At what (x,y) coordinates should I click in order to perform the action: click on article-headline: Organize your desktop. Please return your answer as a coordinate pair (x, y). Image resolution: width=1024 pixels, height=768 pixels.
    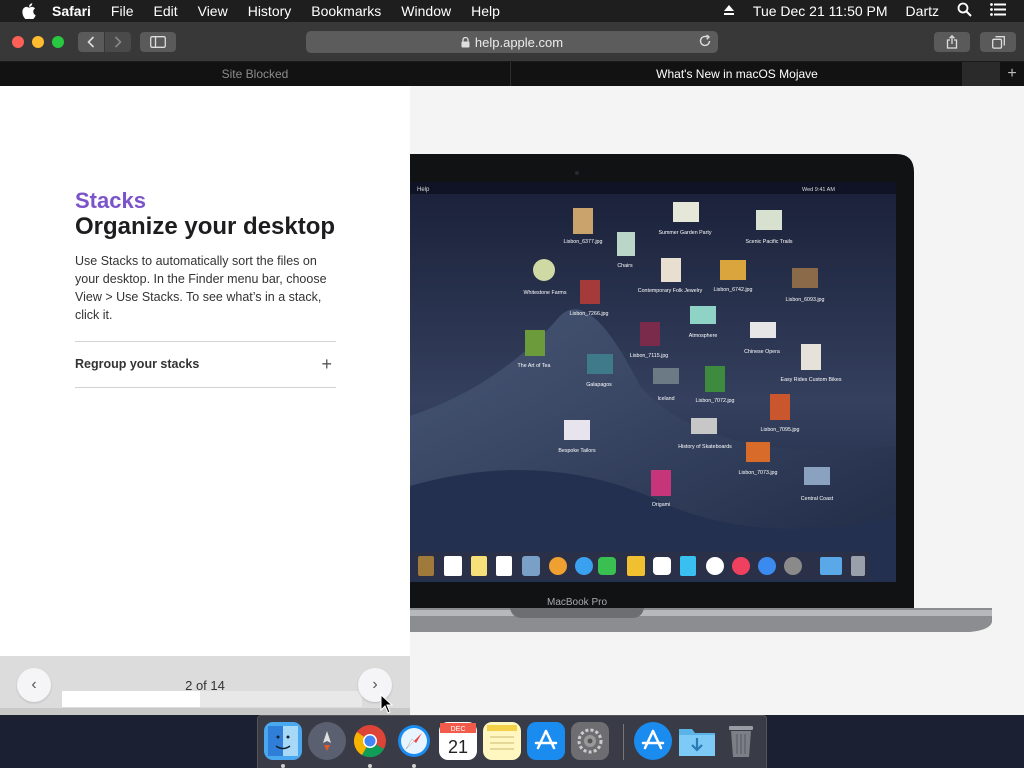
    Looking at the image, I should click on (205, 226).